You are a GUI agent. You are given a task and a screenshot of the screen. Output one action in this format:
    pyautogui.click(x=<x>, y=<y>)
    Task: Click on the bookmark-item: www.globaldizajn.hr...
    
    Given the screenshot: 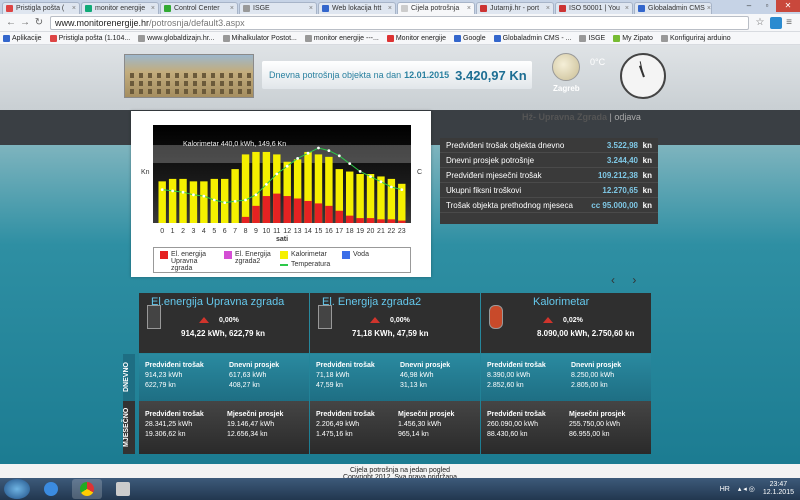 What is the action you would take?
    pyautogui.click(x=176, y=38)
    